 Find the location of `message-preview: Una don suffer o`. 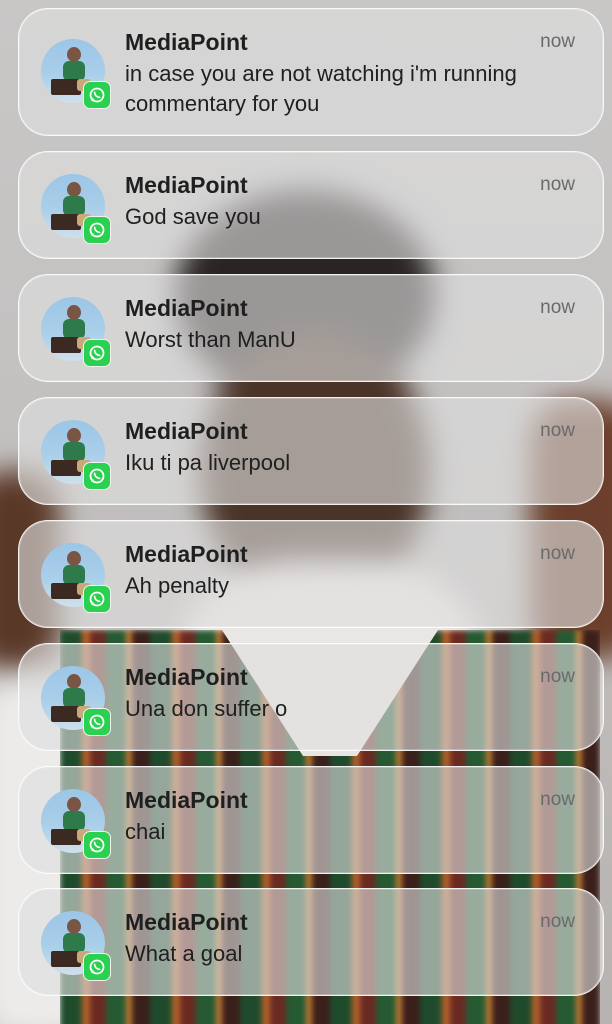

message-preview: Una don suffer o is located at coordinates (206, 708).